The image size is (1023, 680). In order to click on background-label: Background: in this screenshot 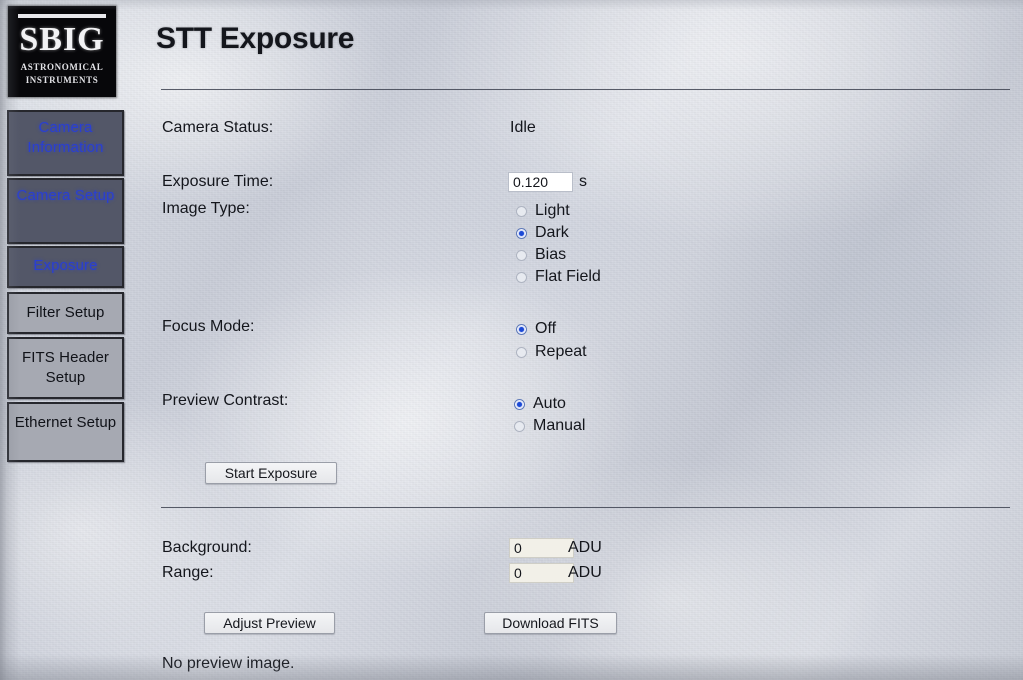, I will do `click(207, 547)`.